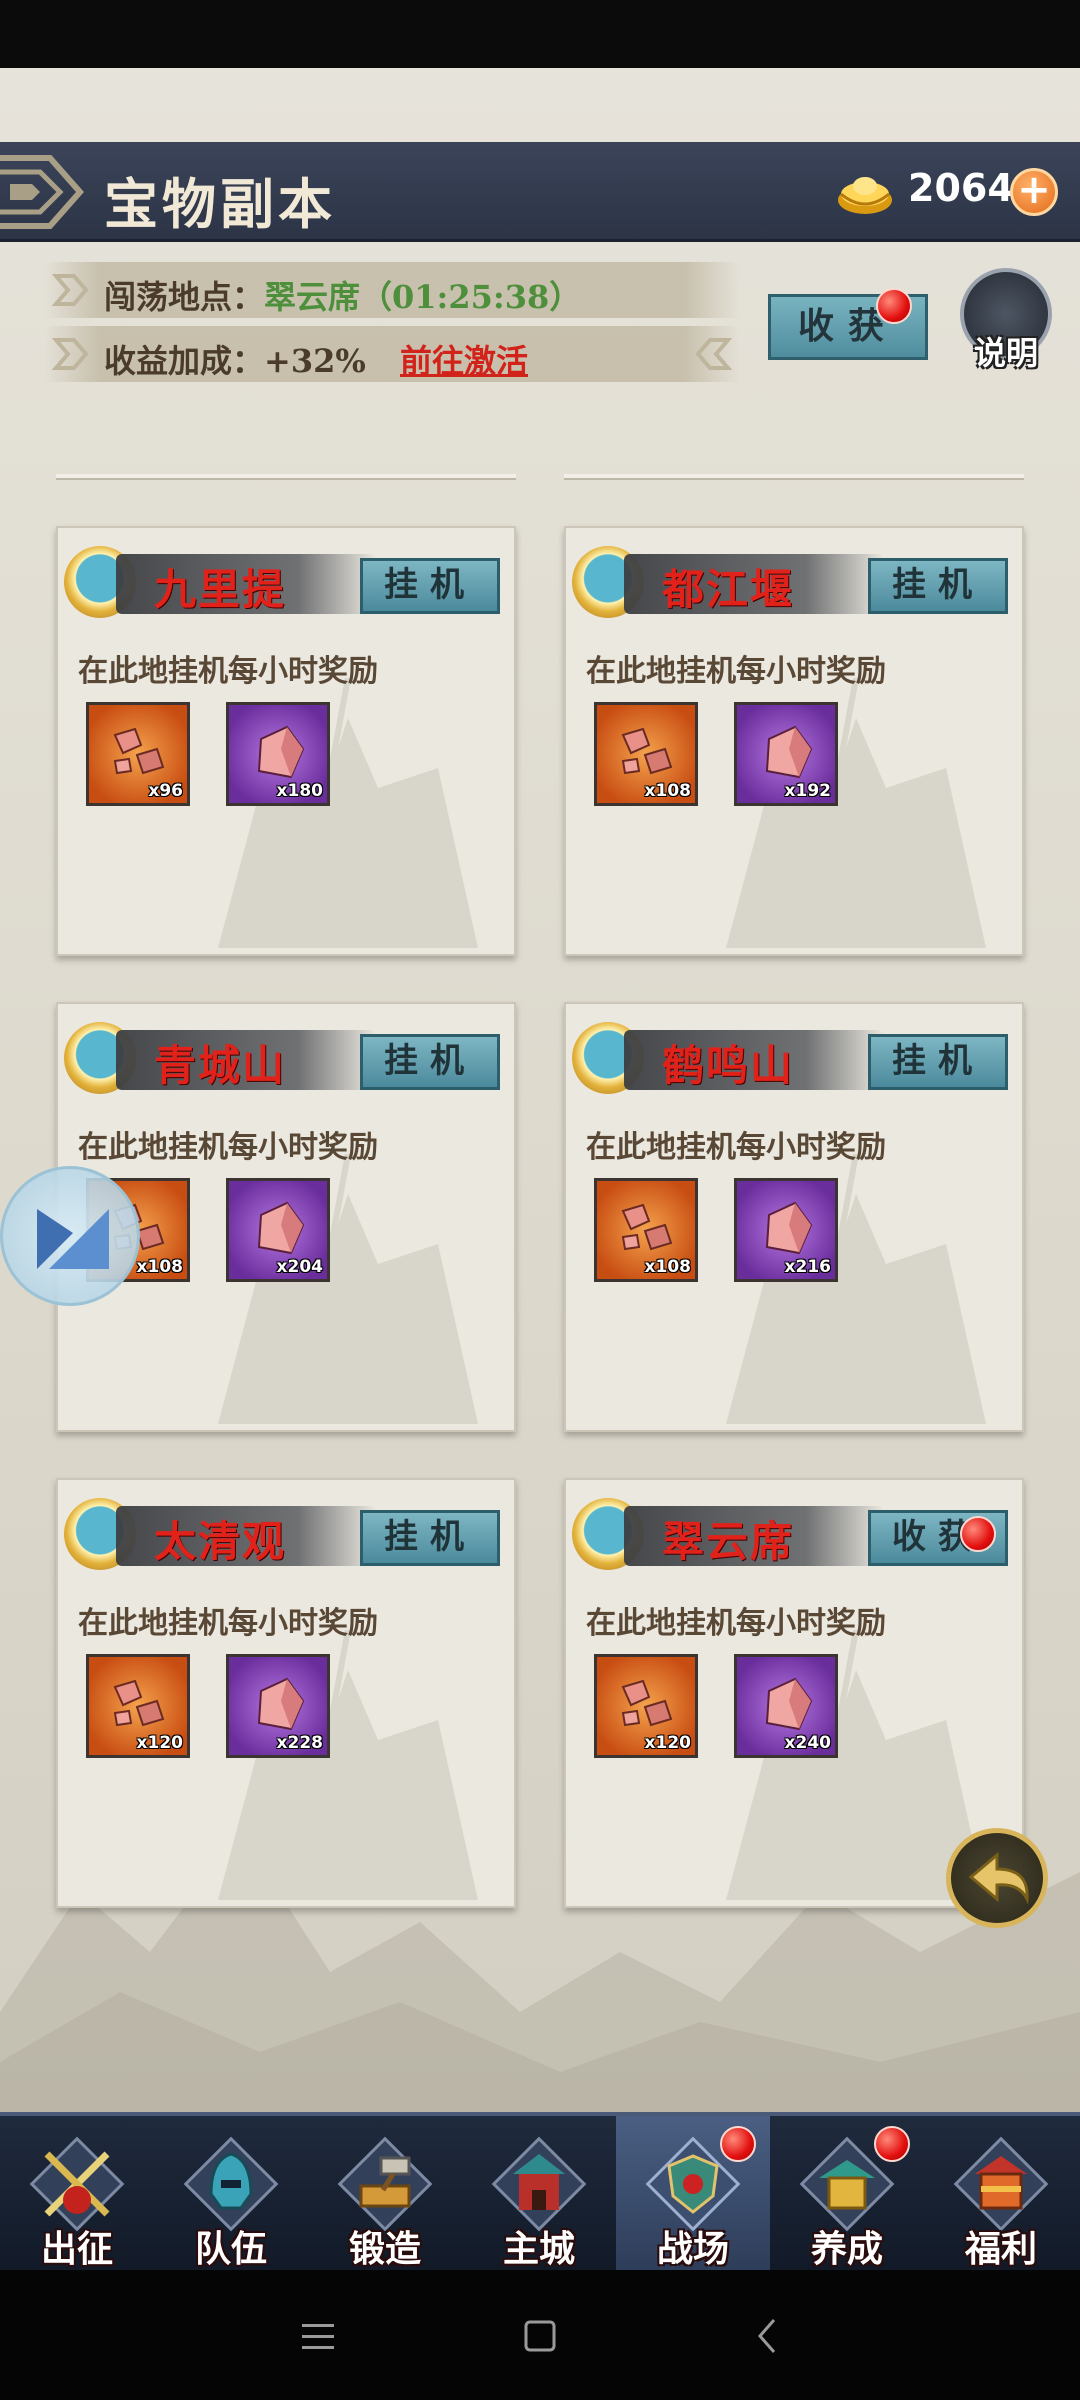 This screenshot has height=2400, width=1080. Describe the element at coordinates (846, 2249) in the screenshot. I see `nav-label: 养成` at that location.